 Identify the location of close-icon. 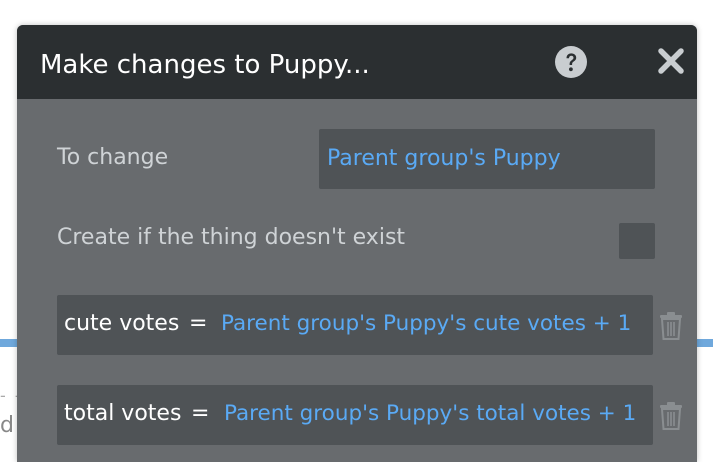
(671, 61).